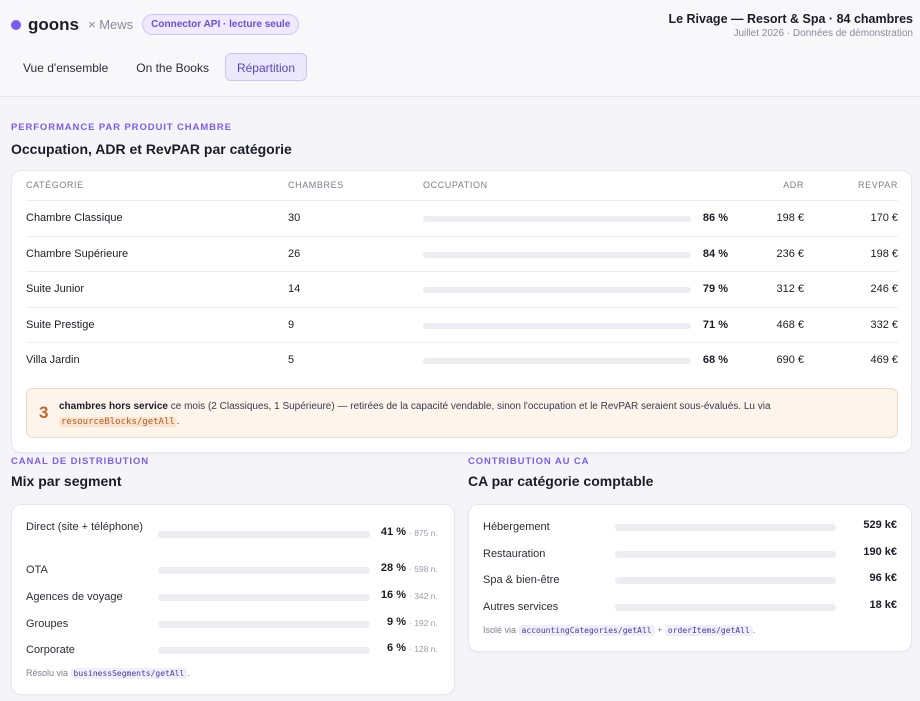 The image size is (920, 701). I want to click on accounting-amount: 190 k€, so click(880, 551).